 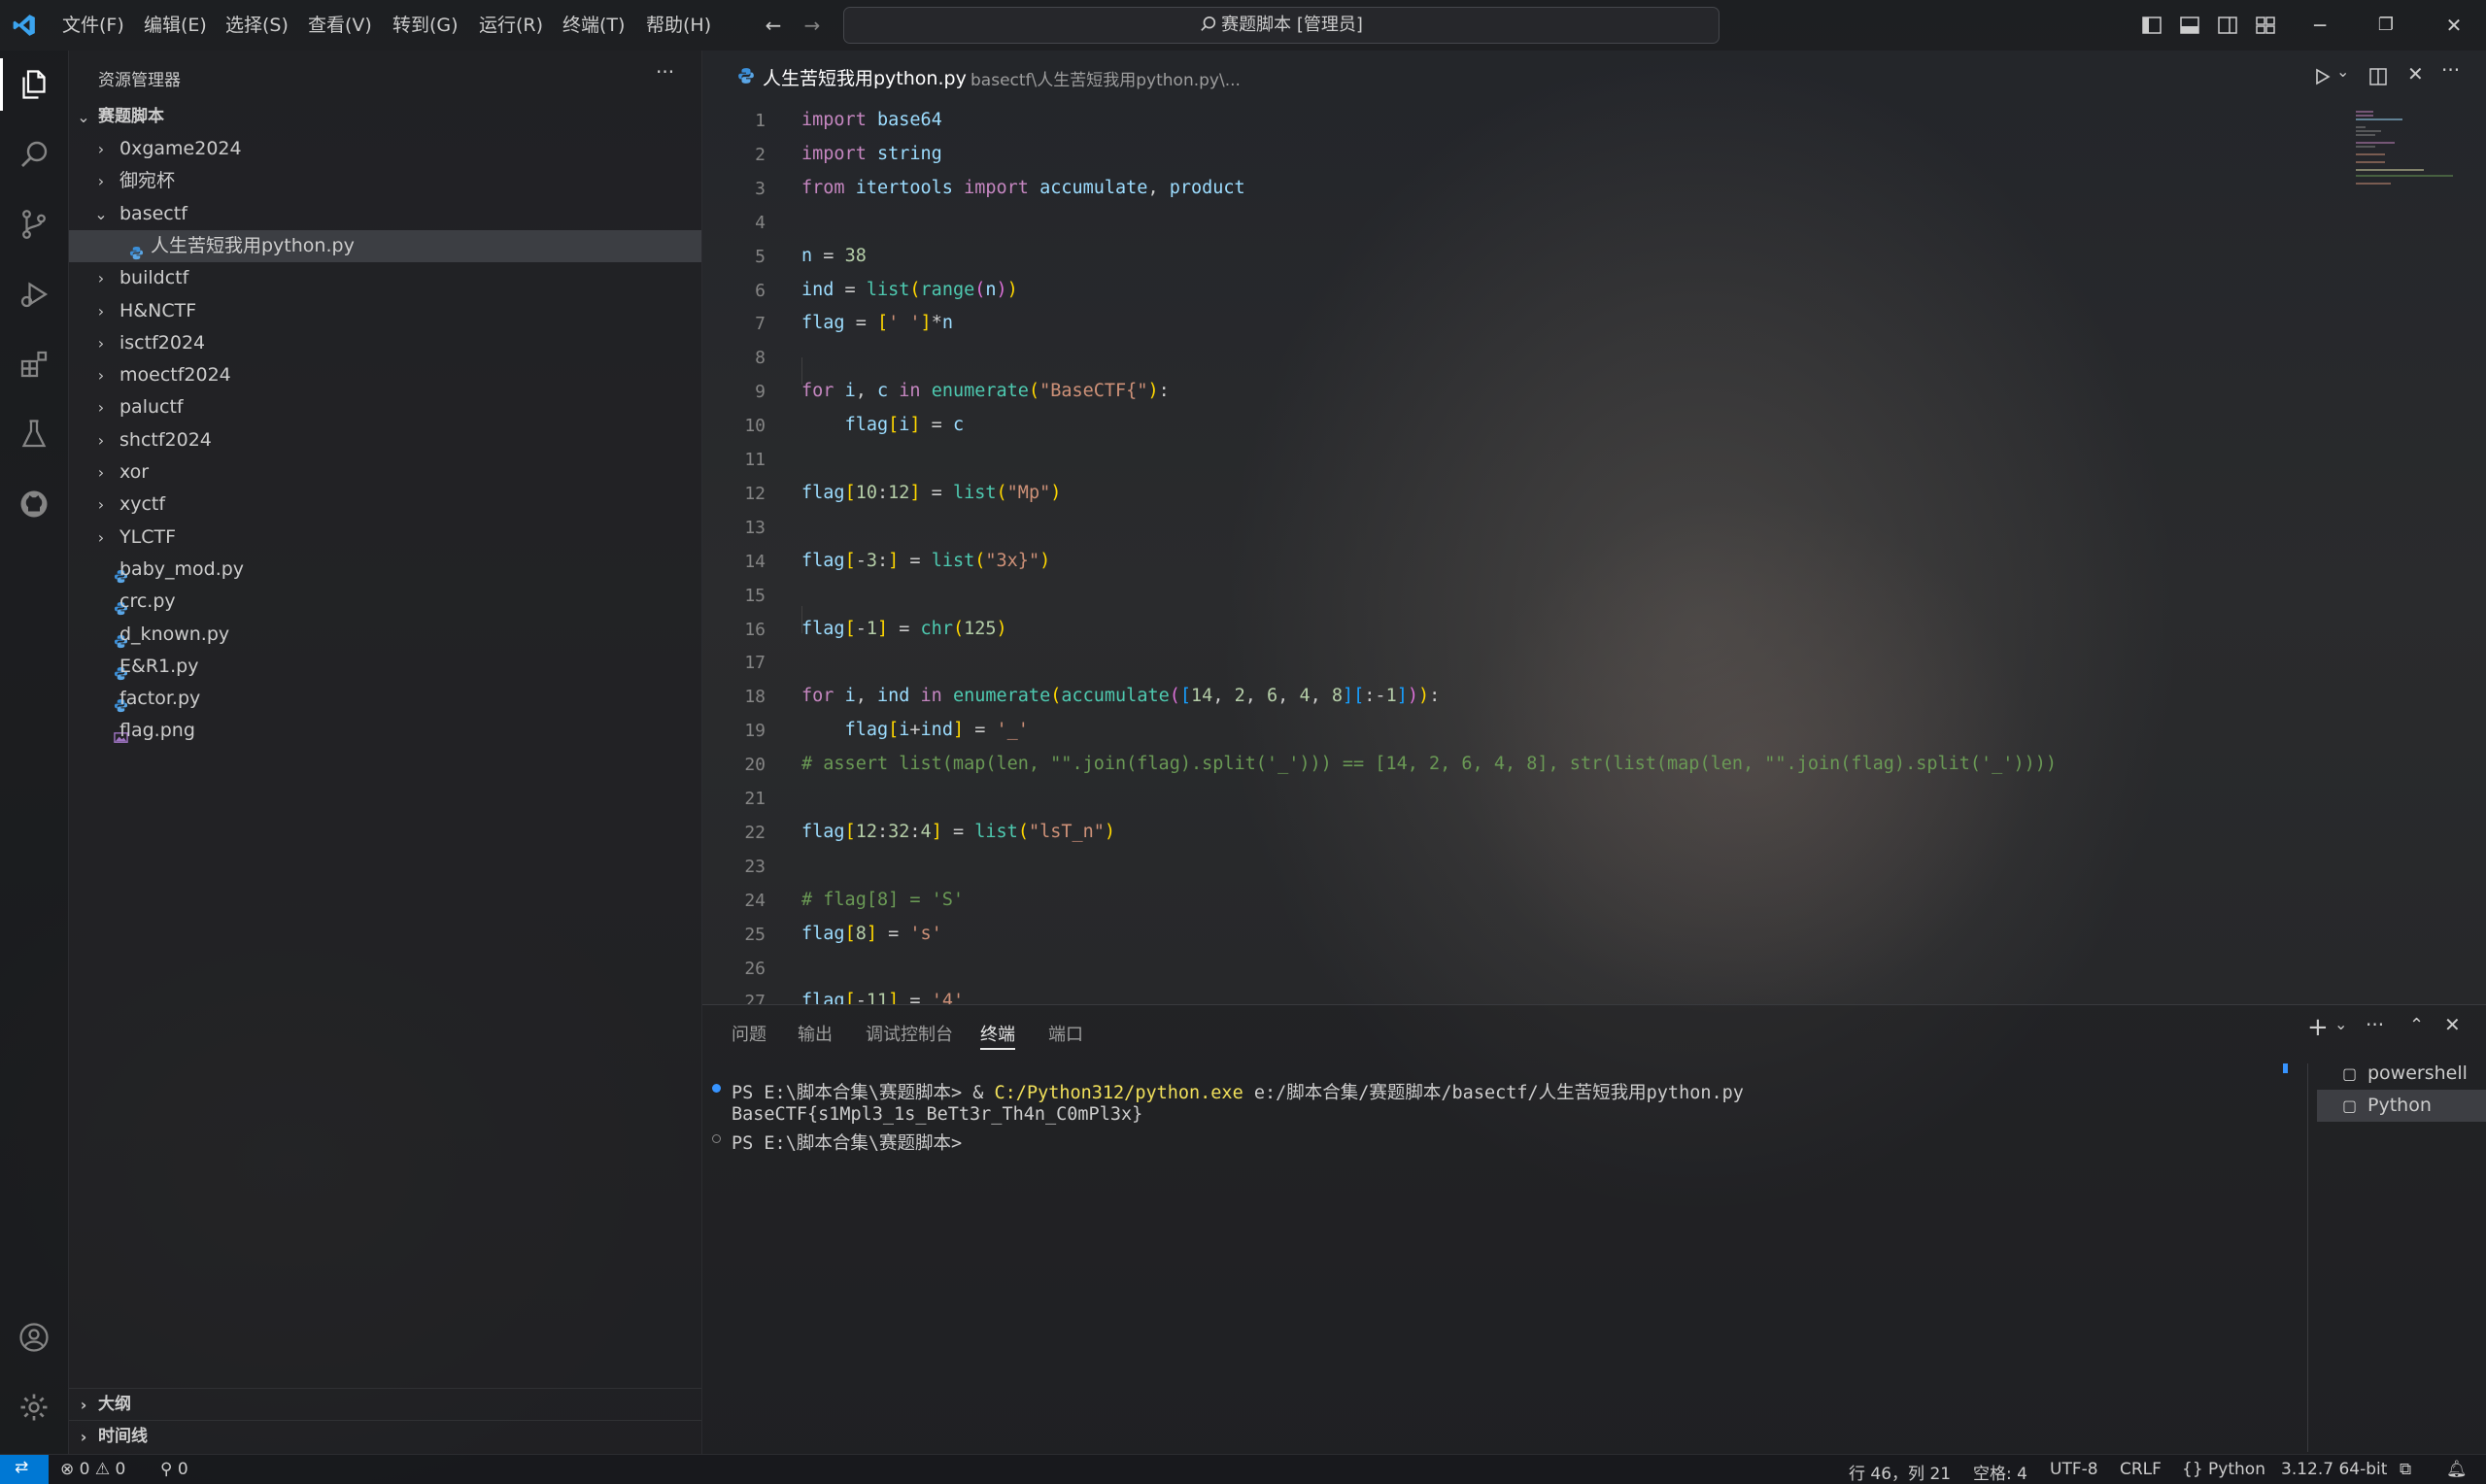 What do you see at coordinates (760, 188) in the screenshot?
I see `line-number: 3` at bounding box center [760, 188].